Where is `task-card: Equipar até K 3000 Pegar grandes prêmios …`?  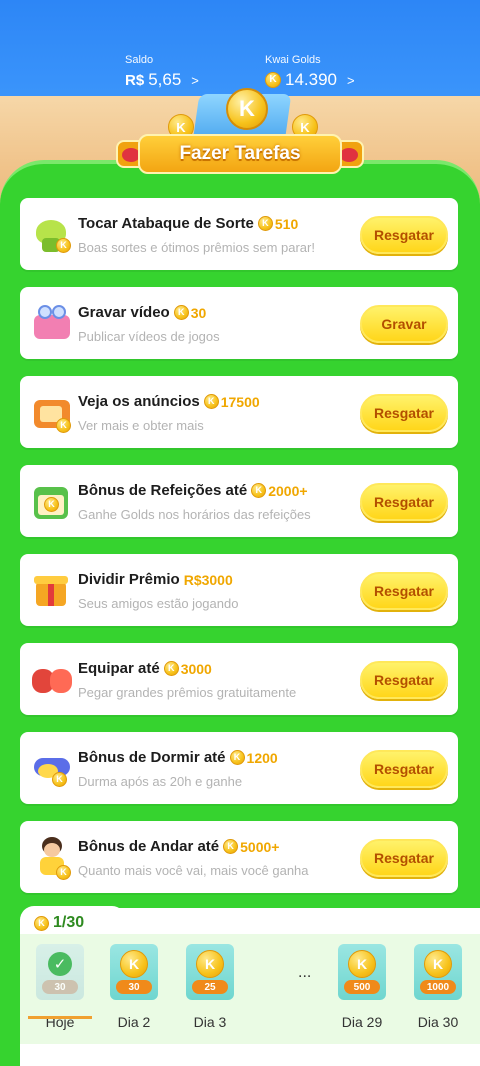
task-card: Equipar até K 3000 Pegar grandes prêmios … is located at coordinates (239, 679).